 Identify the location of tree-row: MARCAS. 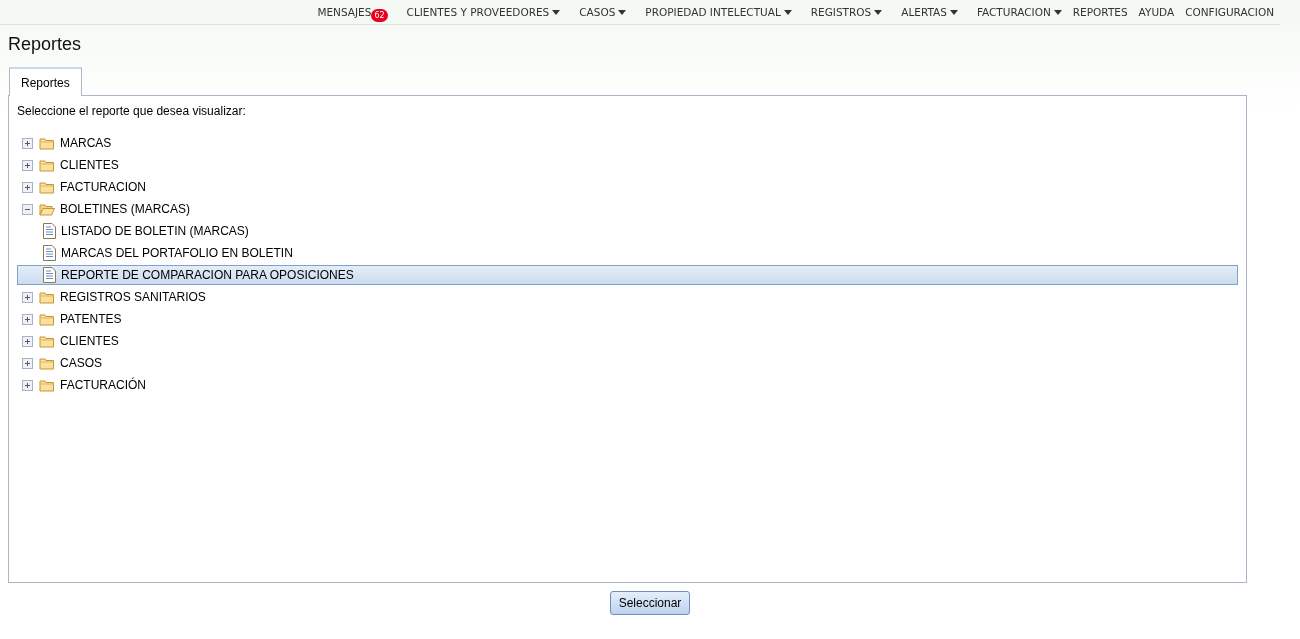
(627, 143).